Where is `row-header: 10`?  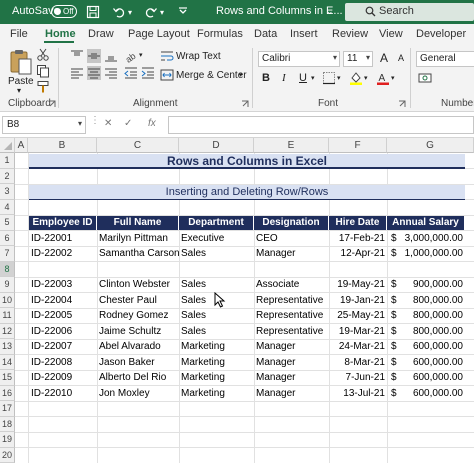 row-header: 10 is located at coordinates (7, 300).